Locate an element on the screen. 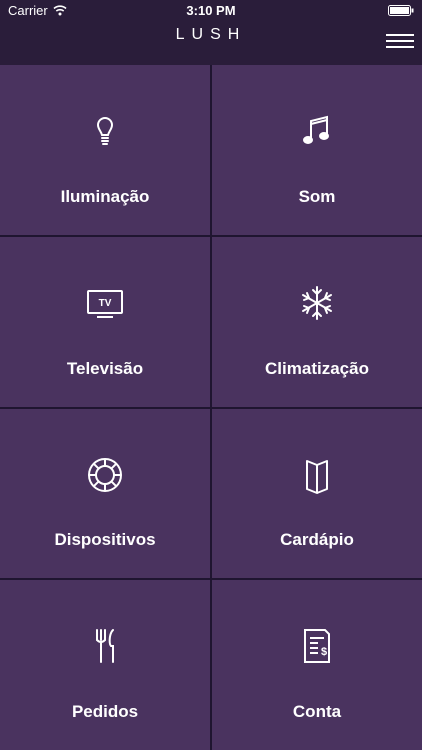  tile-label: Som is located at coordinates (317, 196).